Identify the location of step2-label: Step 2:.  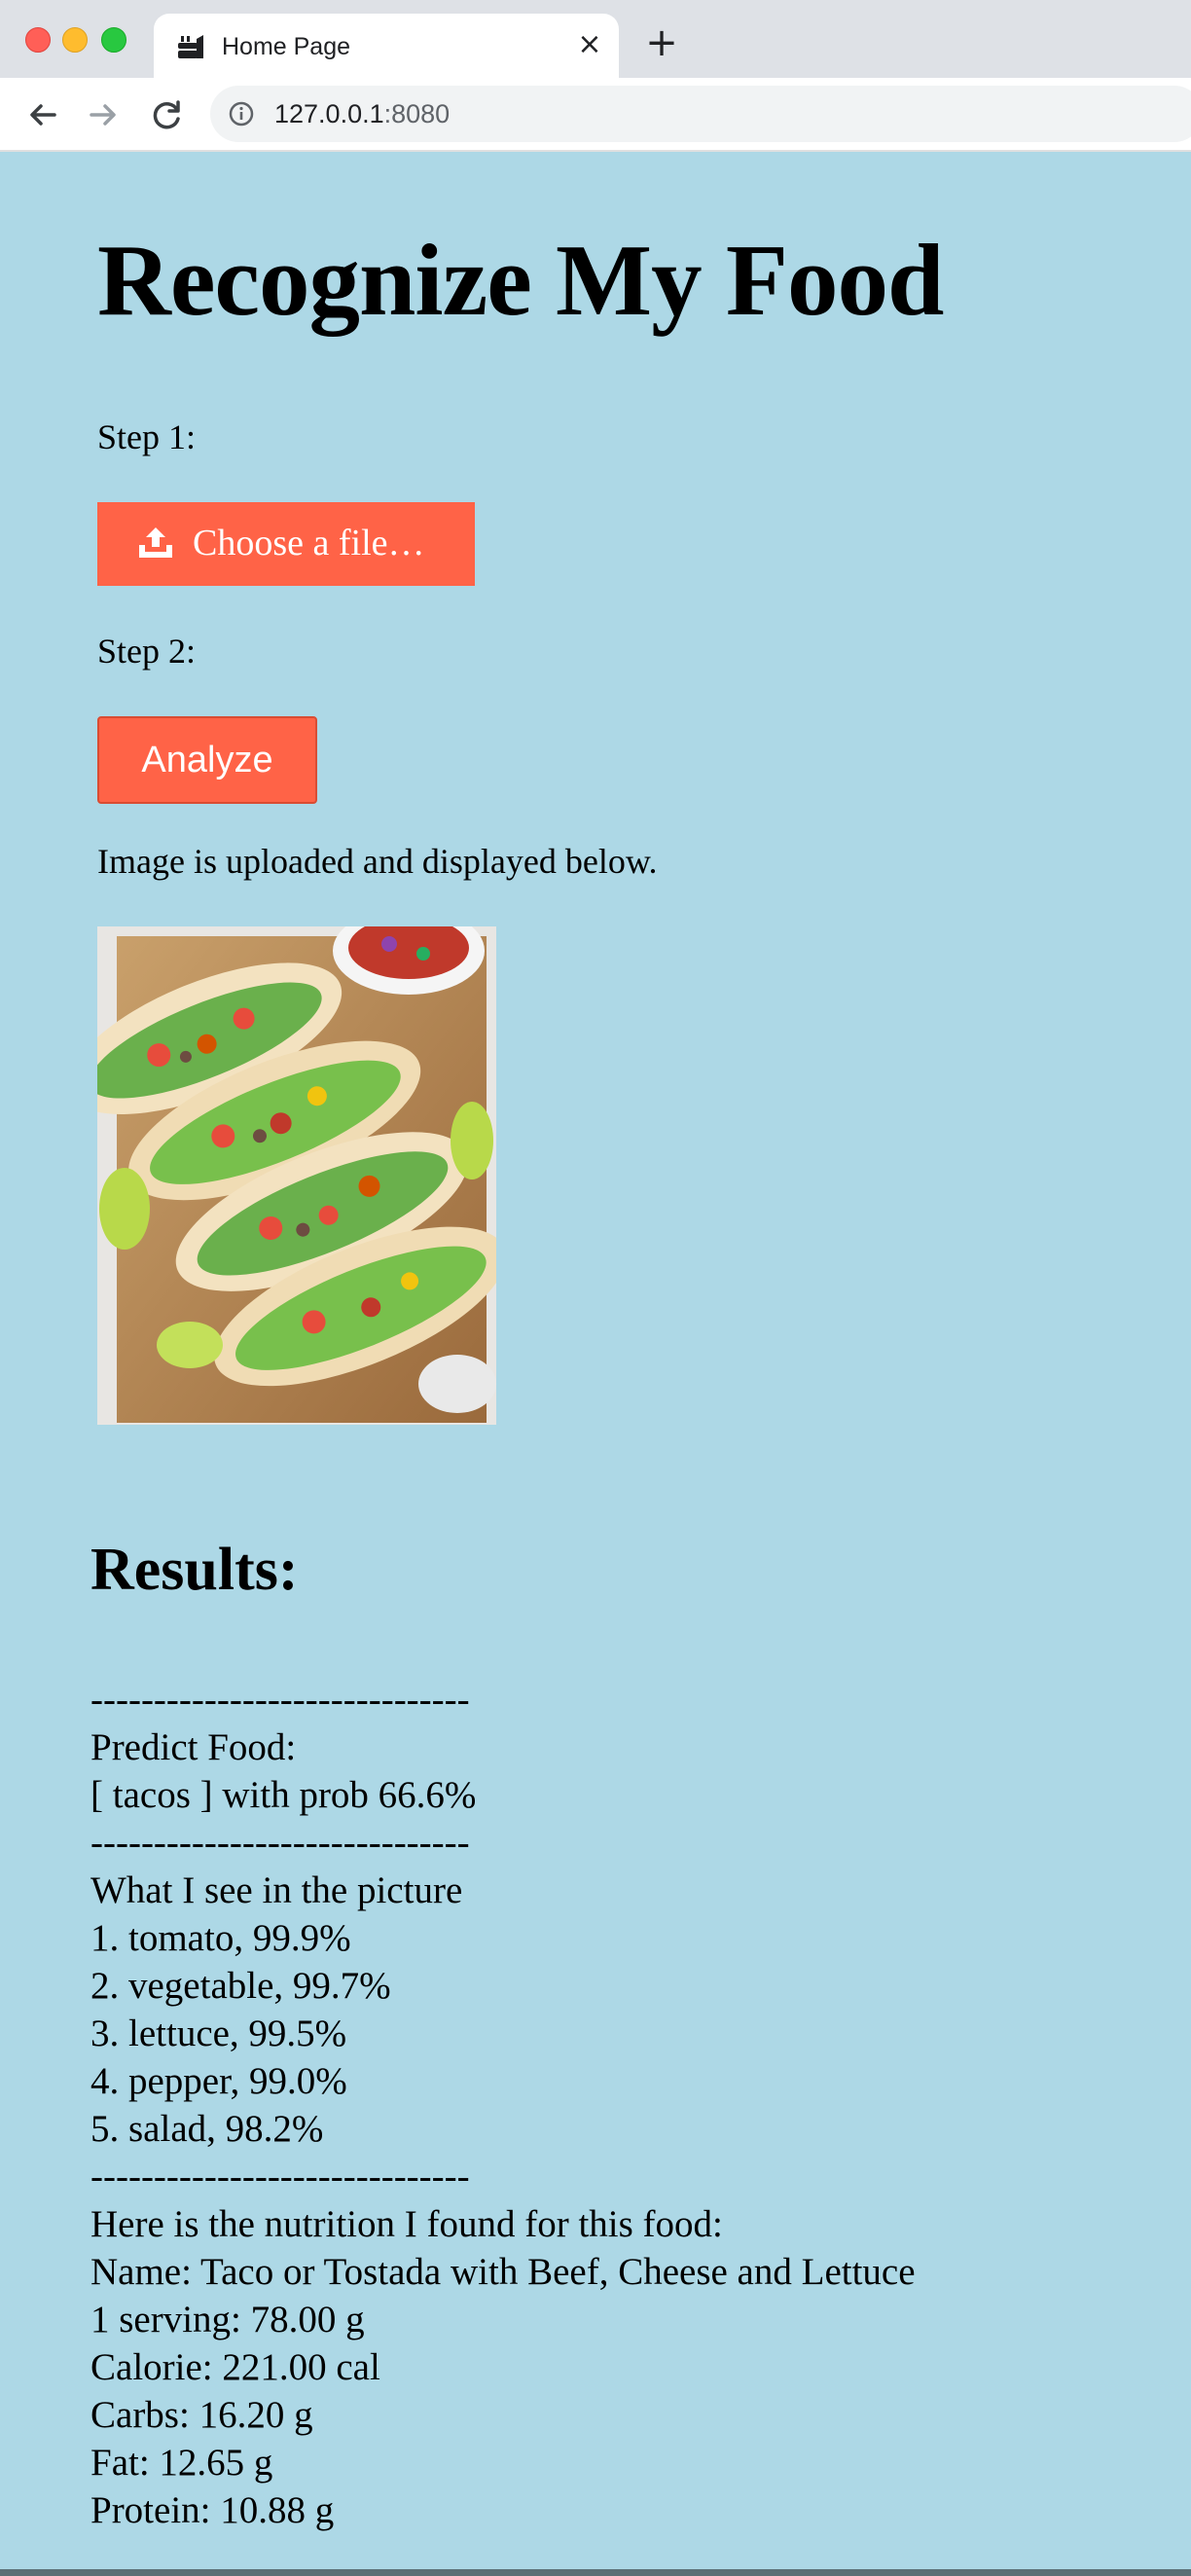
(147, 651).